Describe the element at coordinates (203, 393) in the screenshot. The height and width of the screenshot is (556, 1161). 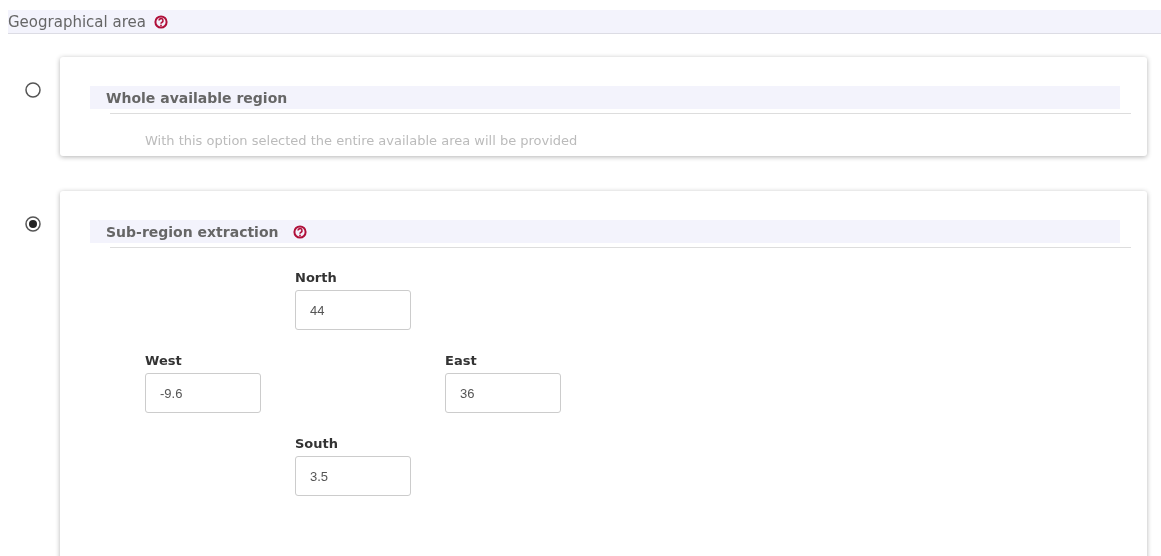
I see `coordinate-field: -9.6` at that location.